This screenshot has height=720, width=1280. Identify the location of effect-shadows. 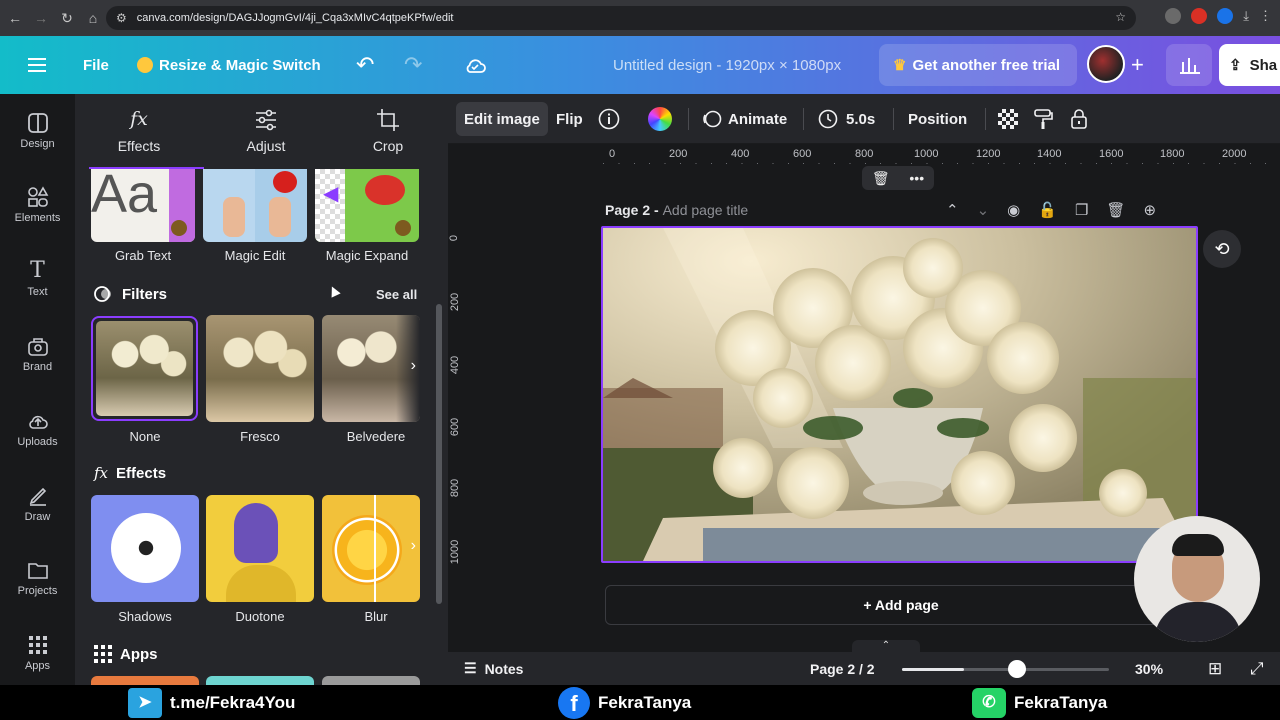
(145, 548).